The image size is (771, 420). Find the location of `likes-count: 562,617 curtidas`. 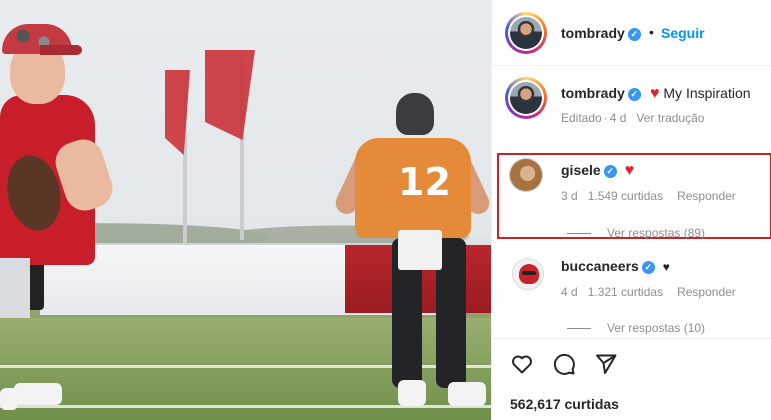

likes-count: 562,617 curtidas is located at coordinates (564, 404).